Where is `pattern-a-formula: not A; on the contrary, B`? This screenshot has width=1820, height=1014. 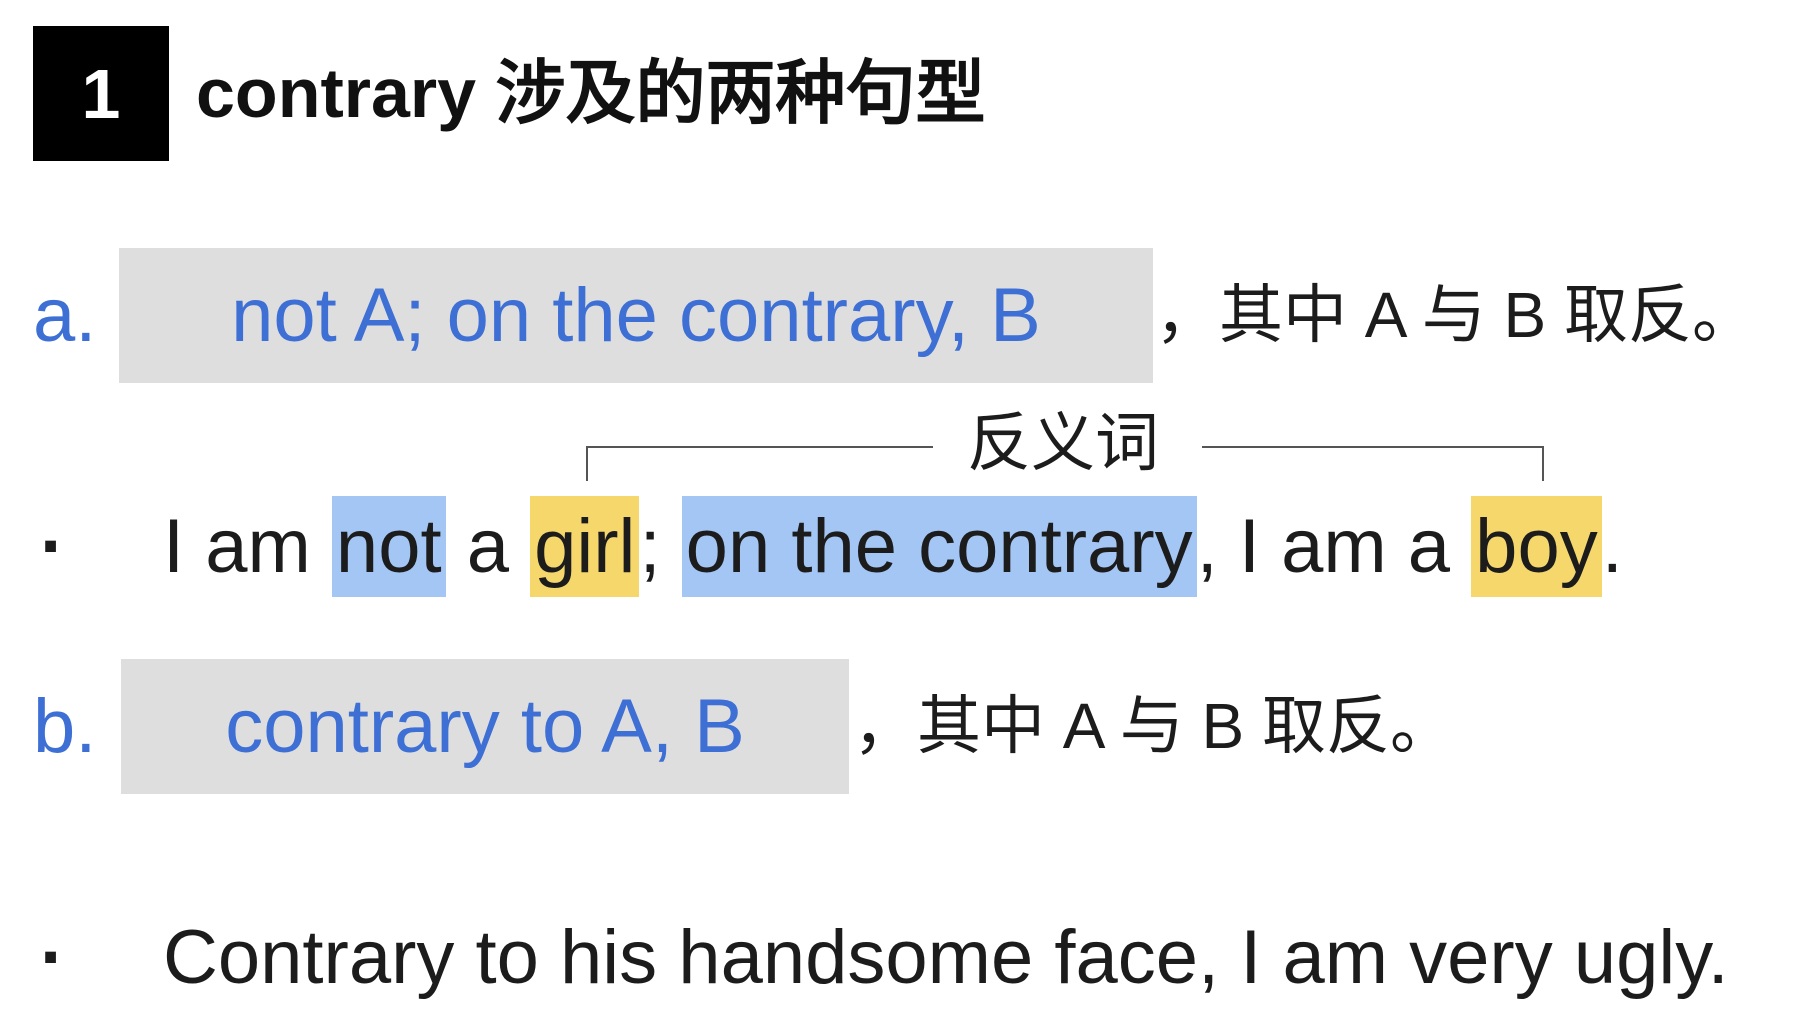
pattern-a-formula: not A; on the contrary, B is located at coordinates (636, 315).